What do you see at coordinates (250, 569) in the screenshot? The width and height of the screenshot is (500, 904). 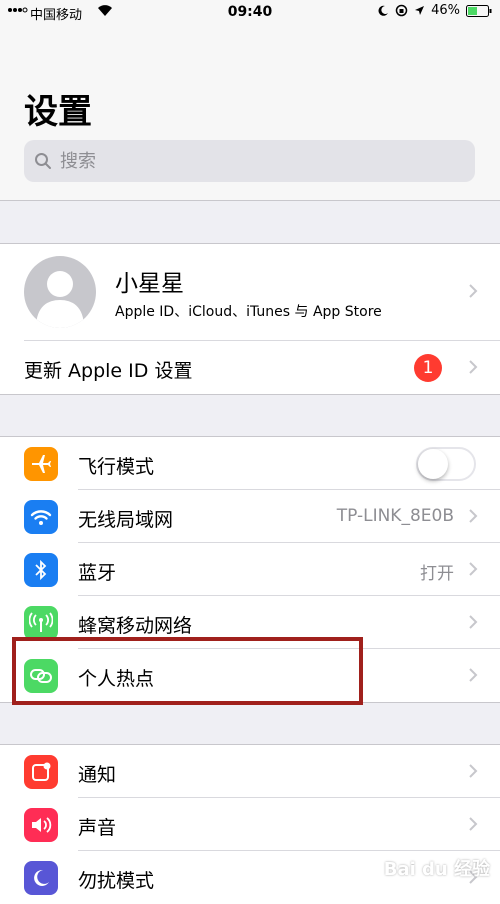 I see `bluetooth-row: 蓝牙 打开` at bounding box center [250, 569].